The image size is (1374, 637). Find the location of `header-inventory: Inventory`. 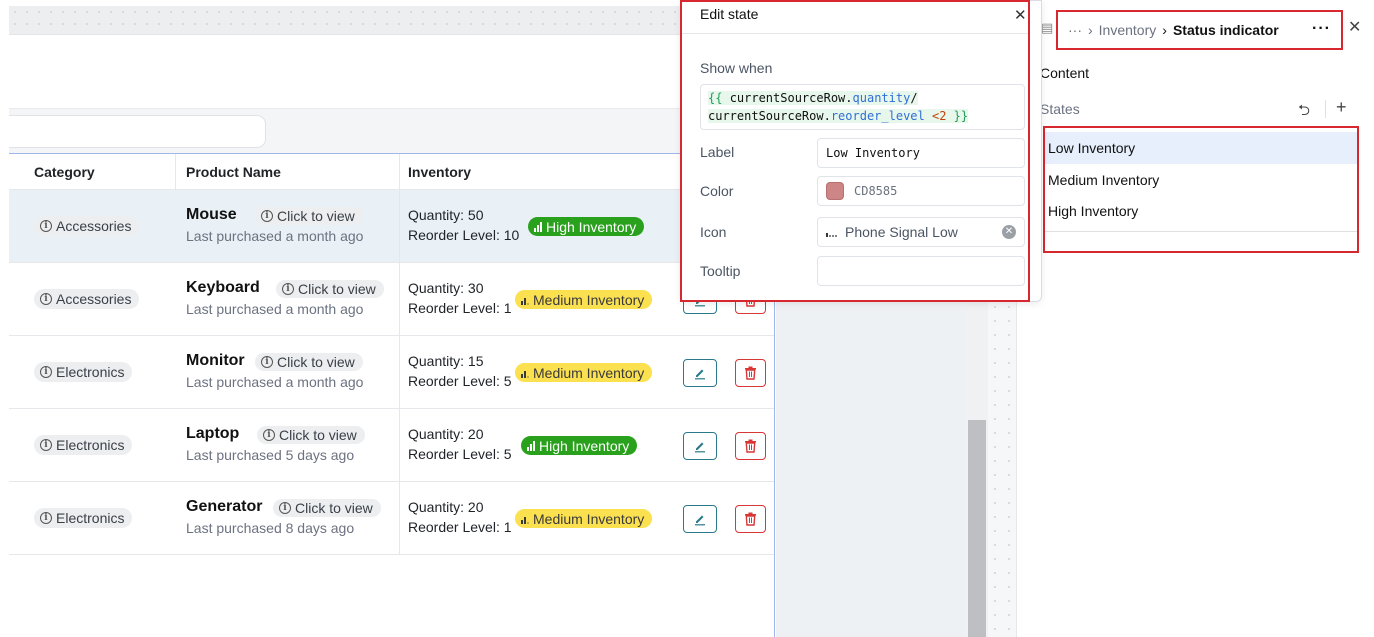

header-inventory: Inventory is located at coordinates (439, 171).